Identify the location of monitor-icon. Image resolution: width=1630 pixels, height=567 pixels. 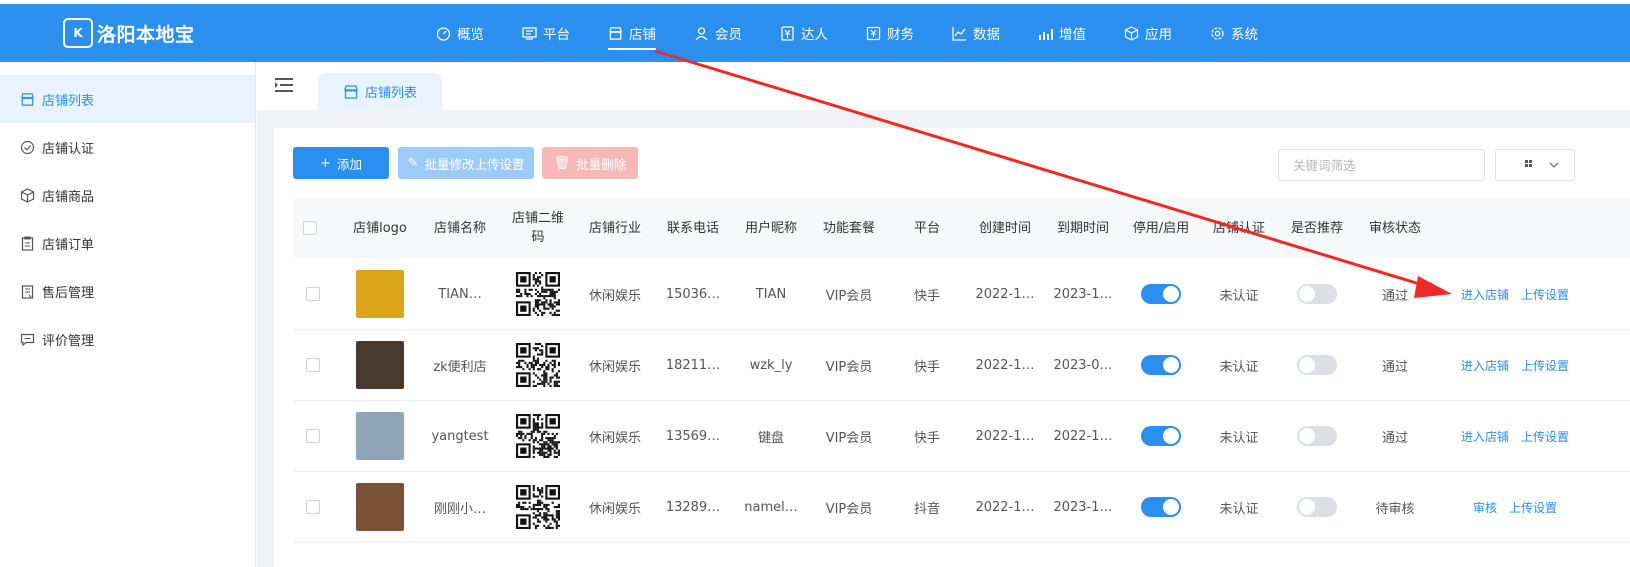
(529, 33).